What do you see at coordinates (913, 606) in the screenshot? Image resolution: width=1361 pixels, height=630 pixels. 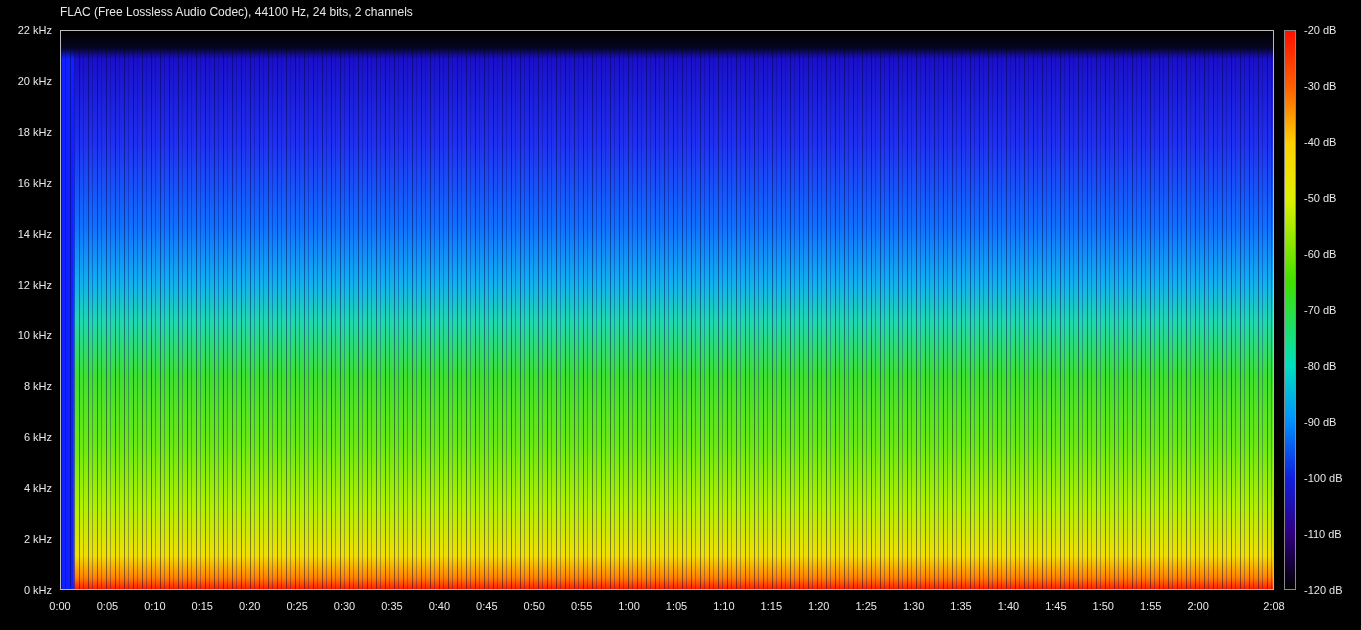 I see `time-label: 1:30` at bounding box center [913, 606].